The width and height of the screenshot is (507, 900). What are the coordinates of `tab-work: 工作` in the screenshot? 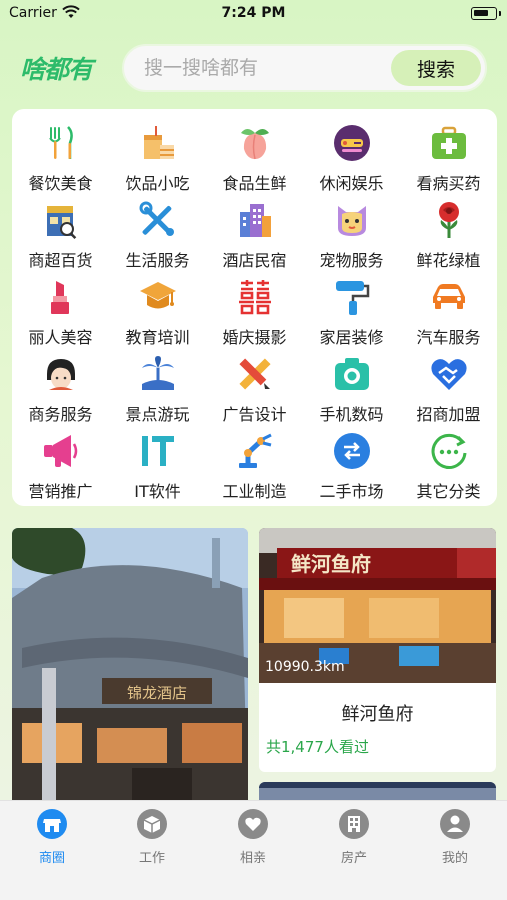 It's located at (152, 839).